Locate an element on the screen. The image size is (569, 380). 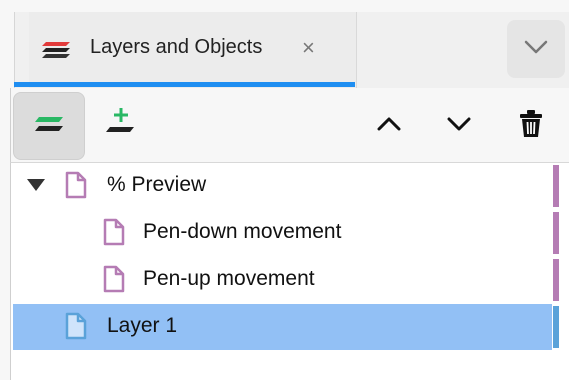
trash-icon is located at coordinates (531, 126).